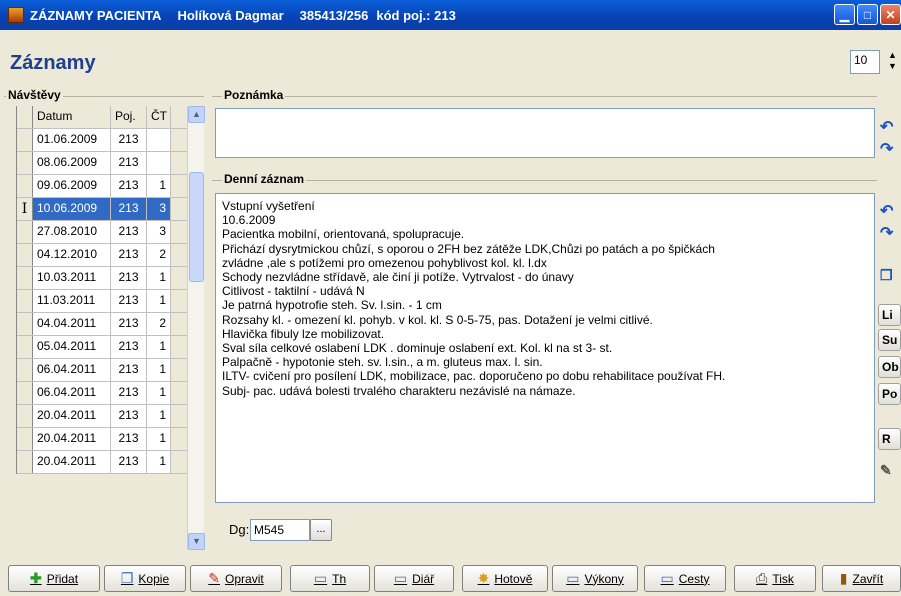  What do you see at coordinates (159, 117) in the screenshot?
I see `col-header-ct: ČT` at bounding box center [159, 117].